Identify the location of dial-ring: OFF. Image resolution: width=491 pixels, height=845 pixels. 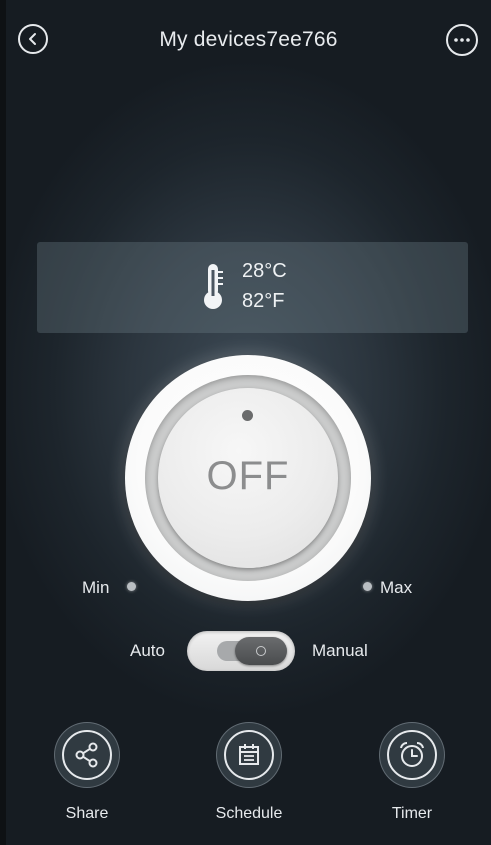
(248, 478).